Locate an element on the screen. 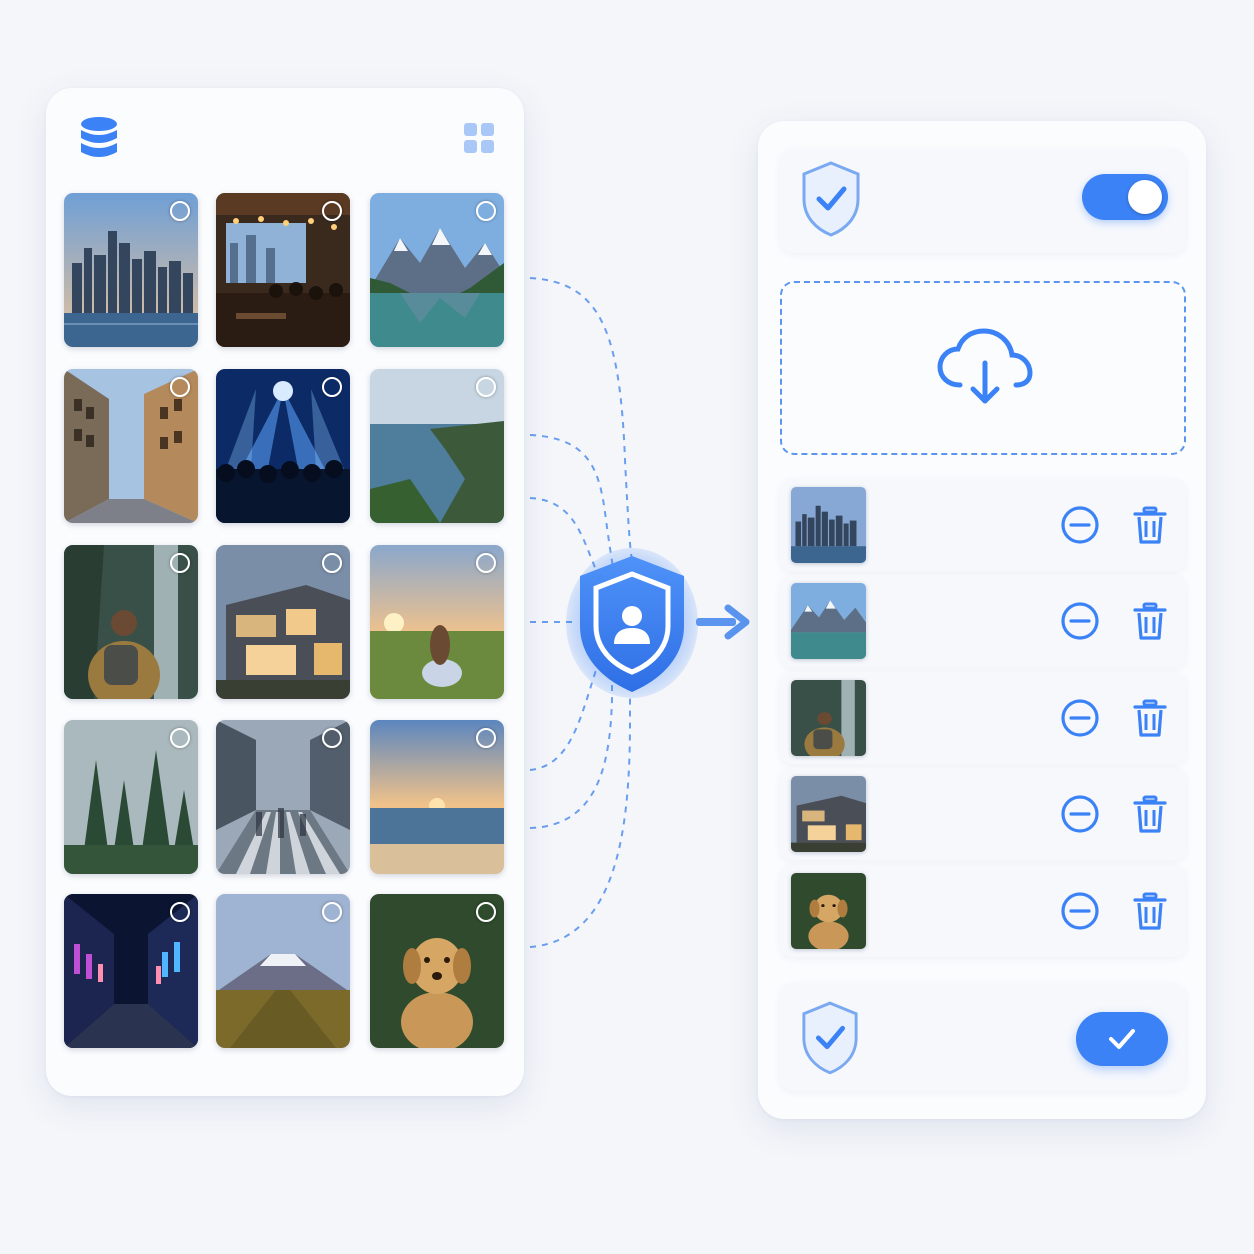 This screenshot has height=1254, width=1254. arrow-right-icon is located at coordinates (725, 622).